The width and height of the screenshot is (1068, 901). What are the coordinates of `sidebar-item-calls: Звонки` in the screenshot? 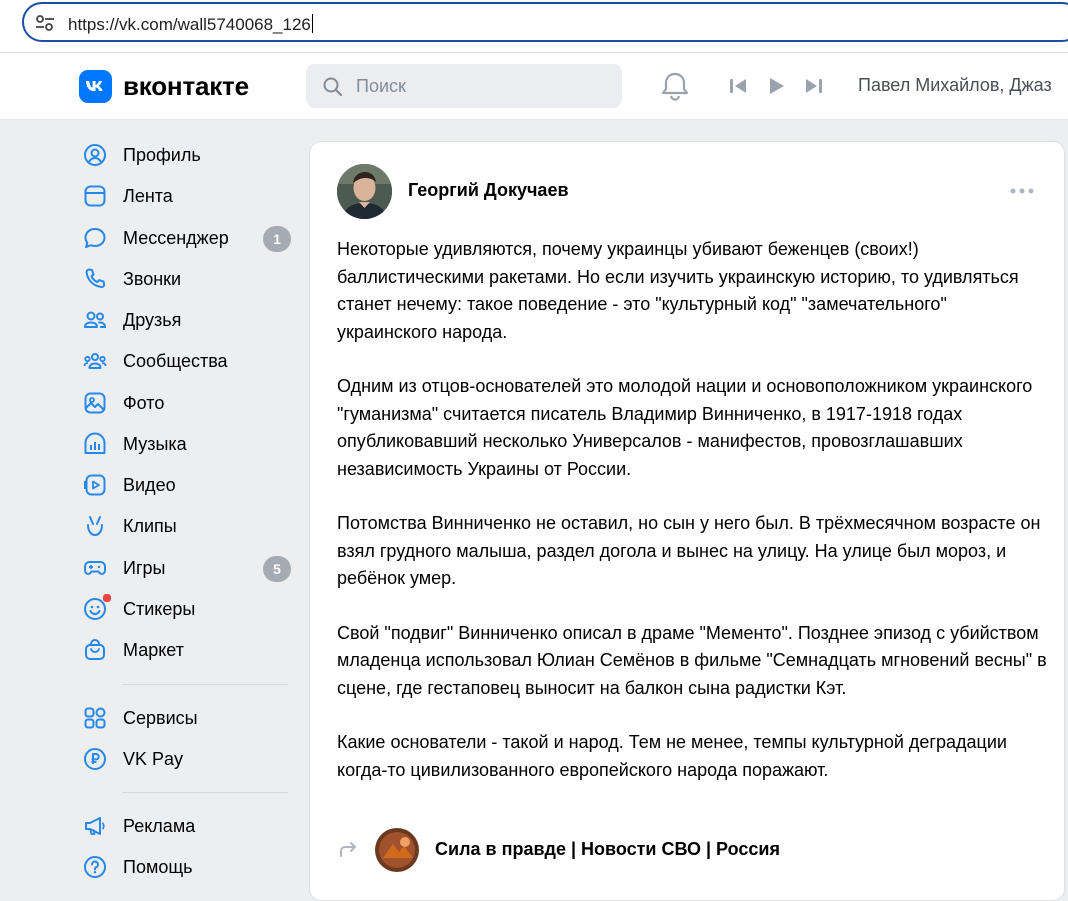 It's located at (187, 279).